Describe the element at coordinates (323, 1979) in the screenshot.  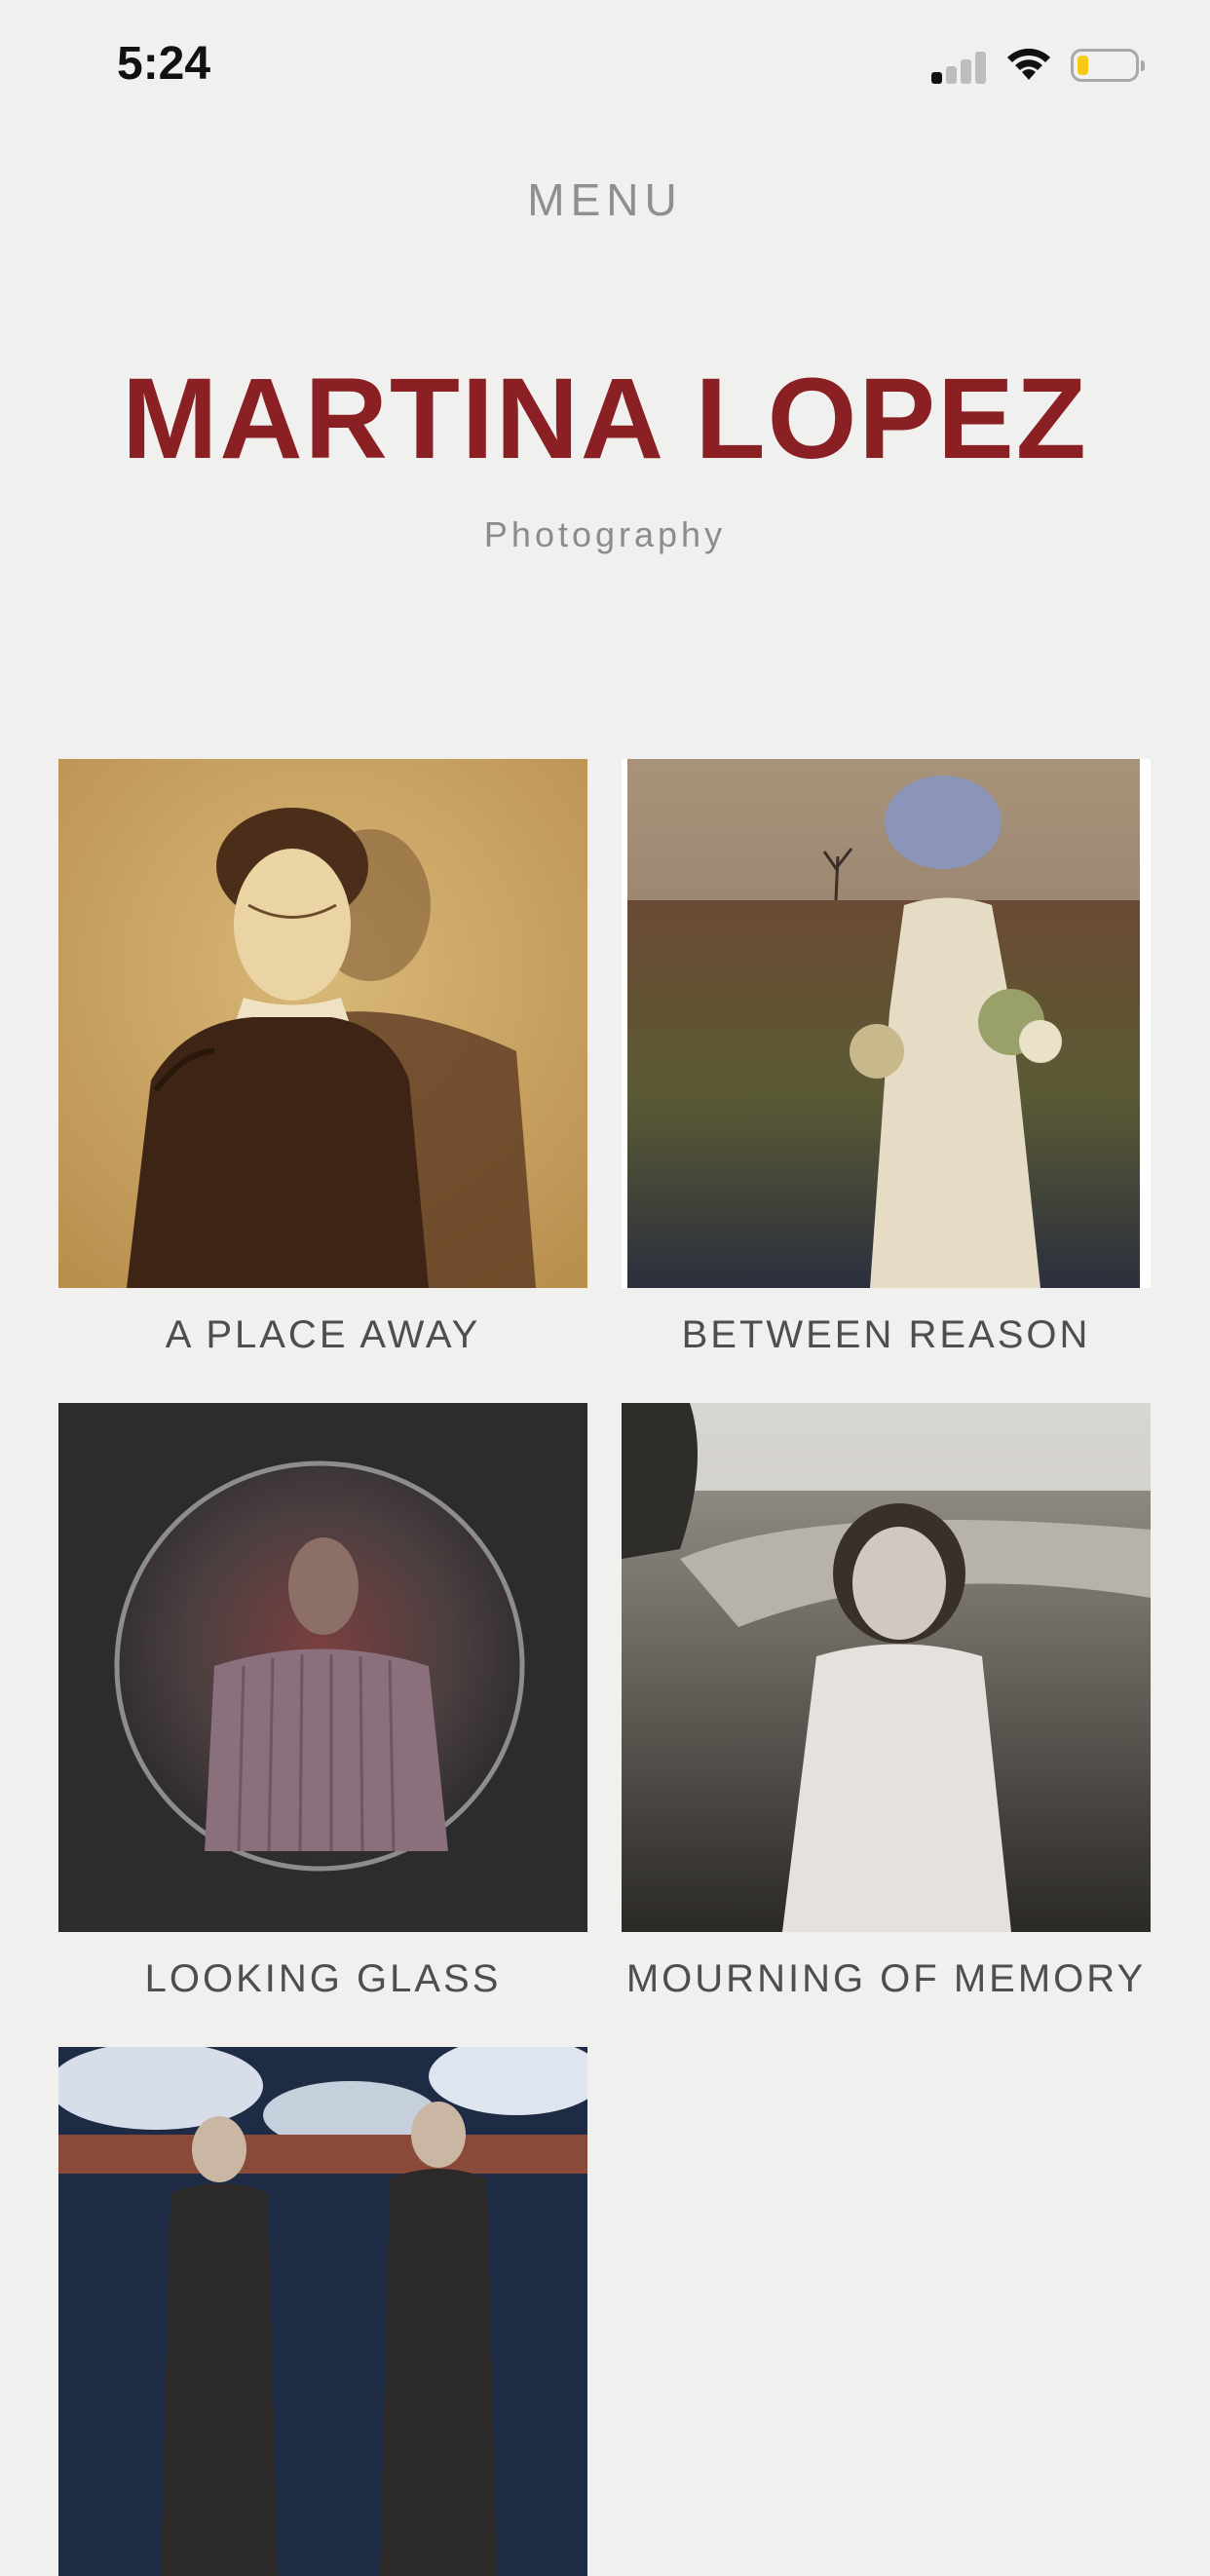
I see `gallery-caption: LOOKING GLASS` at that location.